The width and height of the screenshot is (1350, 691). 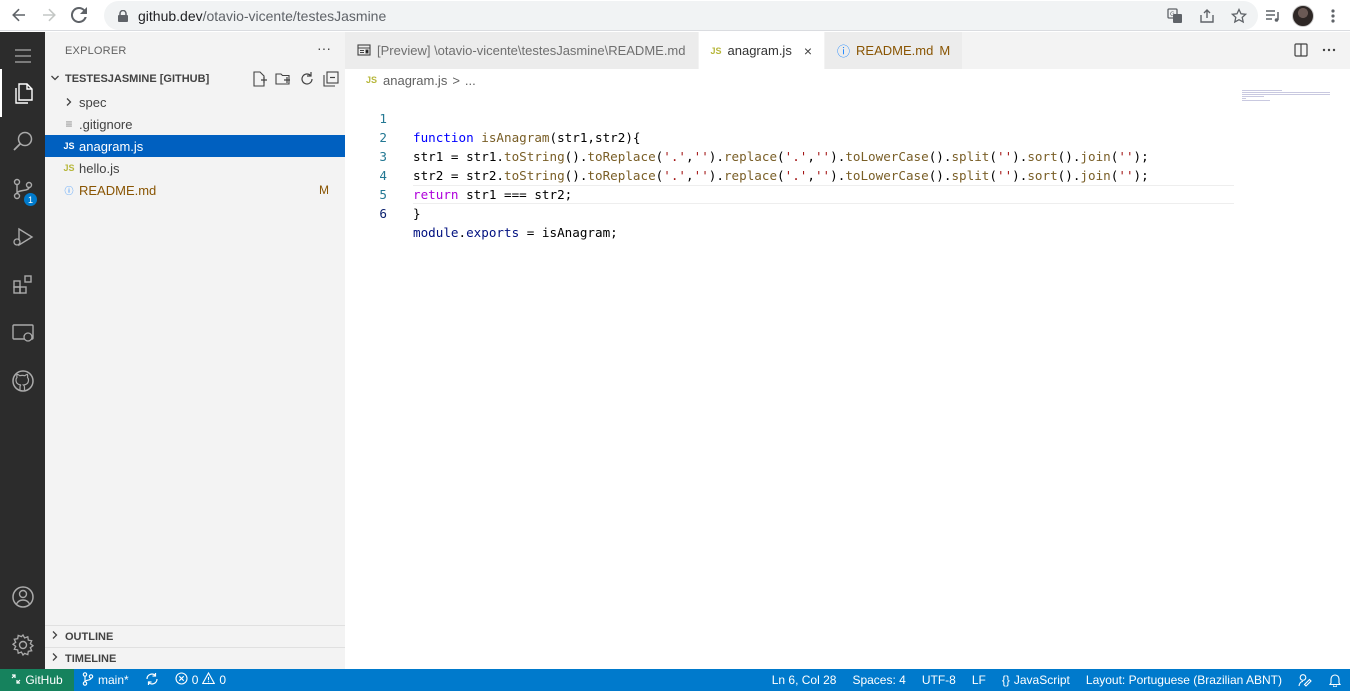 I want to click on more-actions-icon: ···, so click(x=324, y=48).